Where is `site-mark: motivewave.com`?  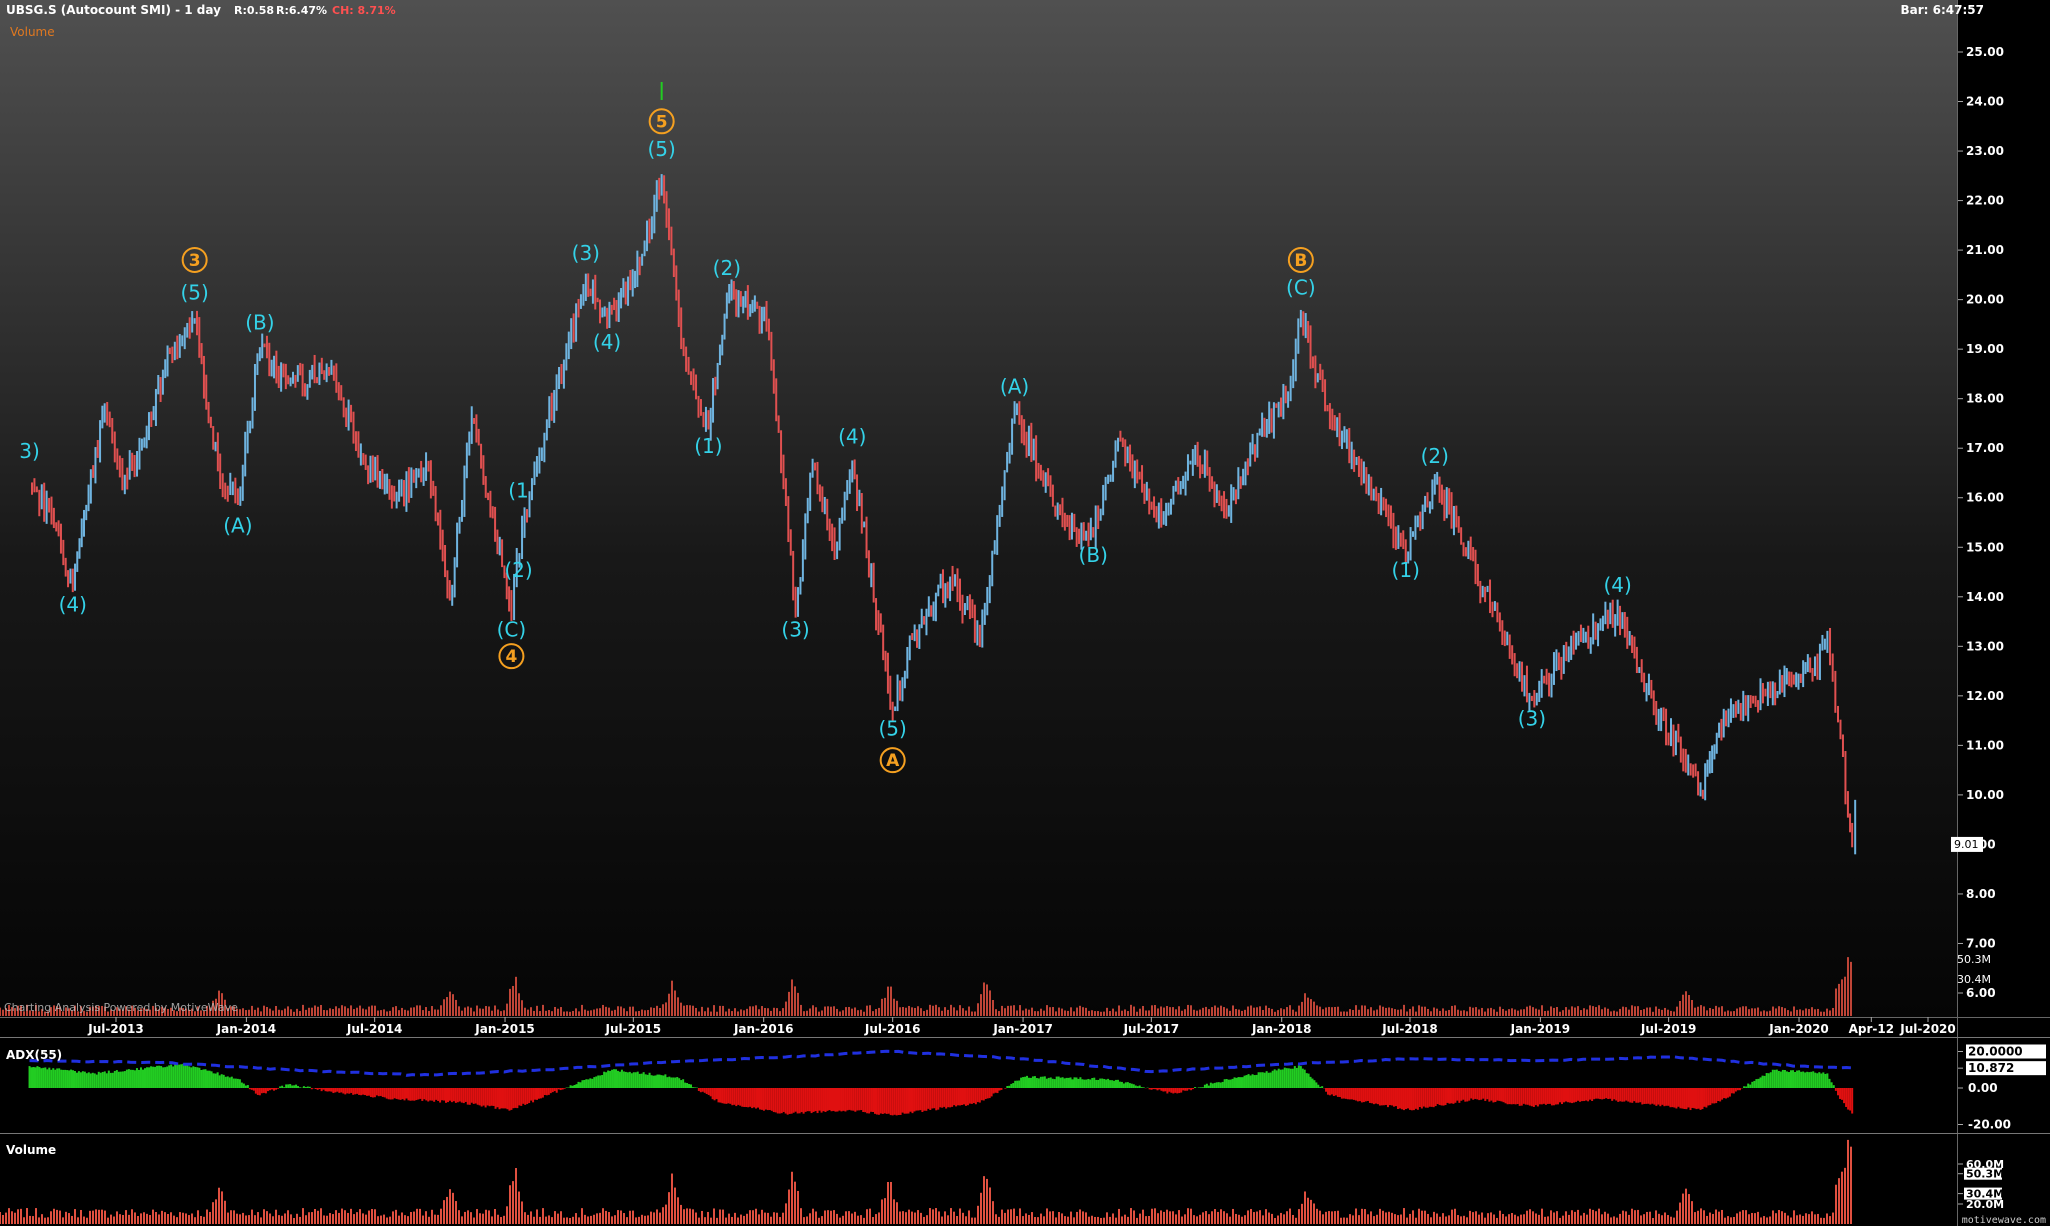
site-mark: motivewave.com is located at coordinates (2004, 1220).